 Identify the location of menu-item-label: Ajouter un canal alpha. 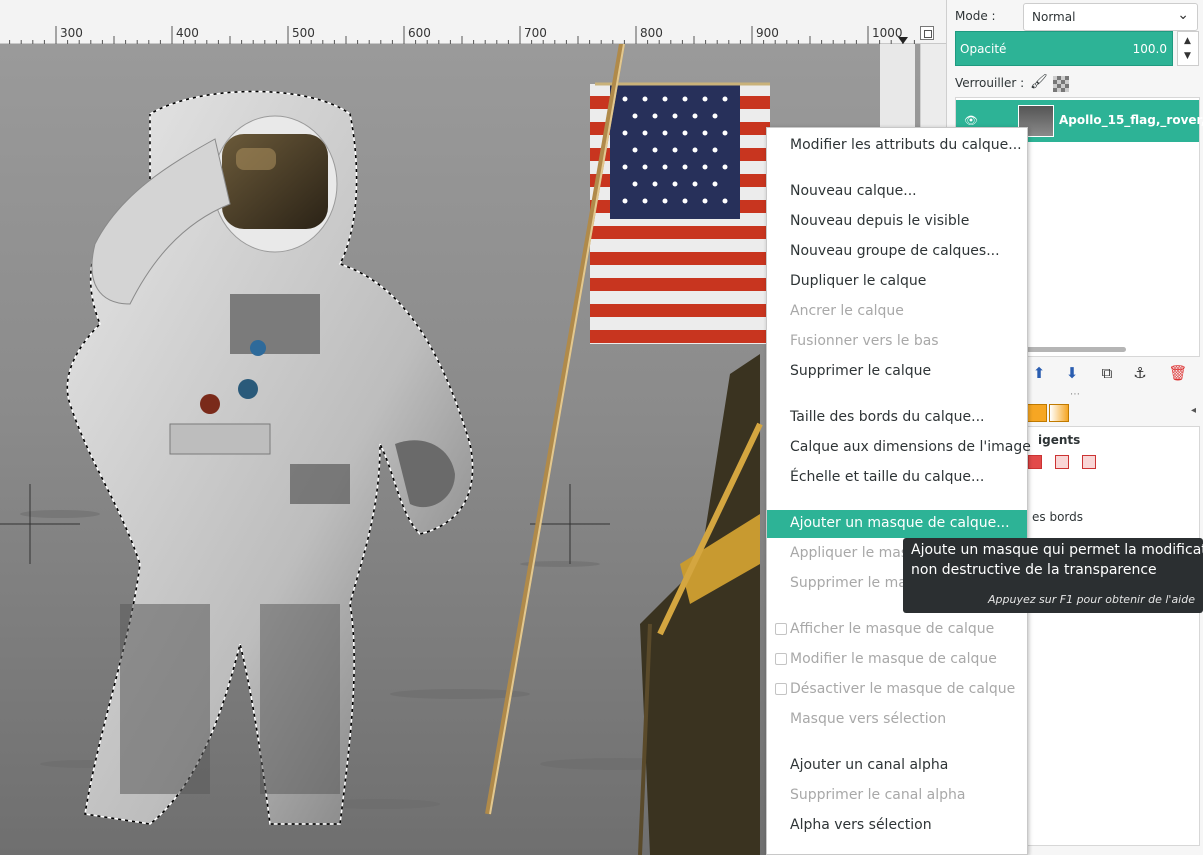
(869, 765).